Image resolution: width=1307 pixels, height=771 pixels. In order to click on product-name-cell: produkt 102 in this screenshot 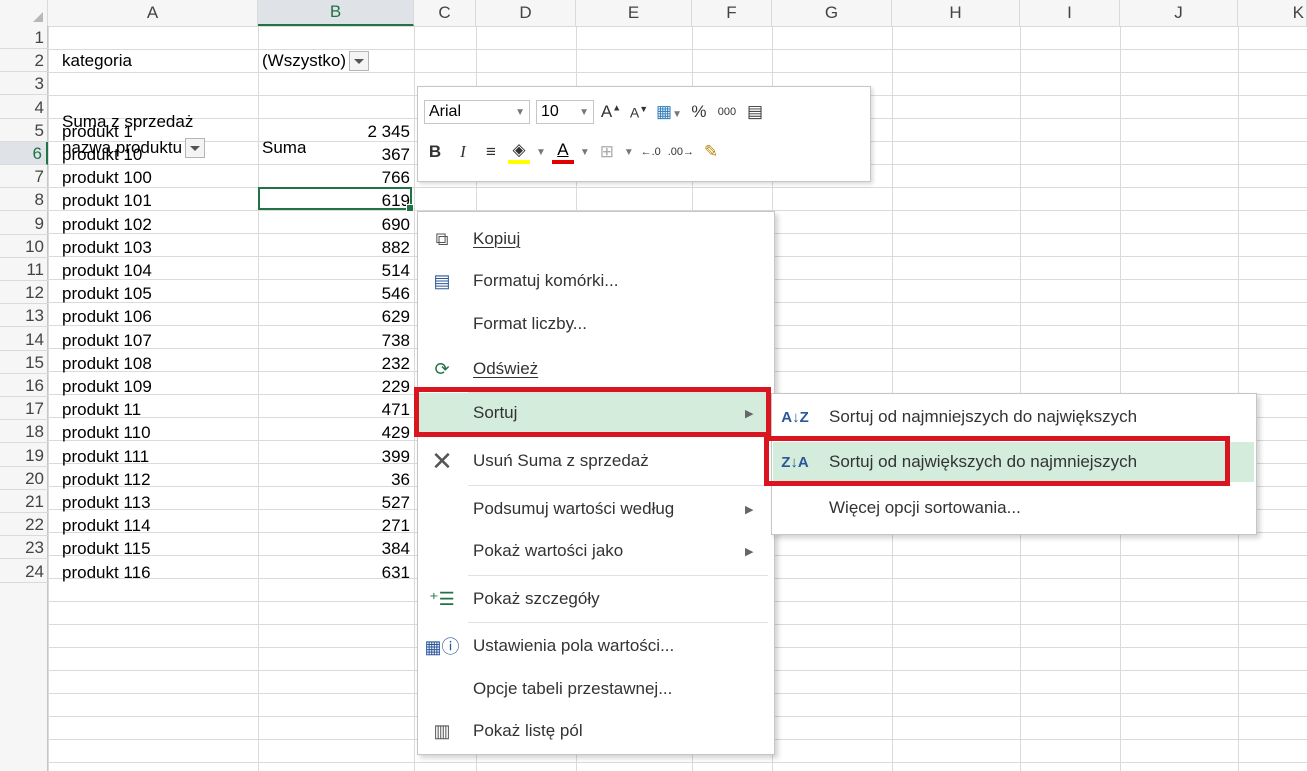, I will do `click(107, 224)`.